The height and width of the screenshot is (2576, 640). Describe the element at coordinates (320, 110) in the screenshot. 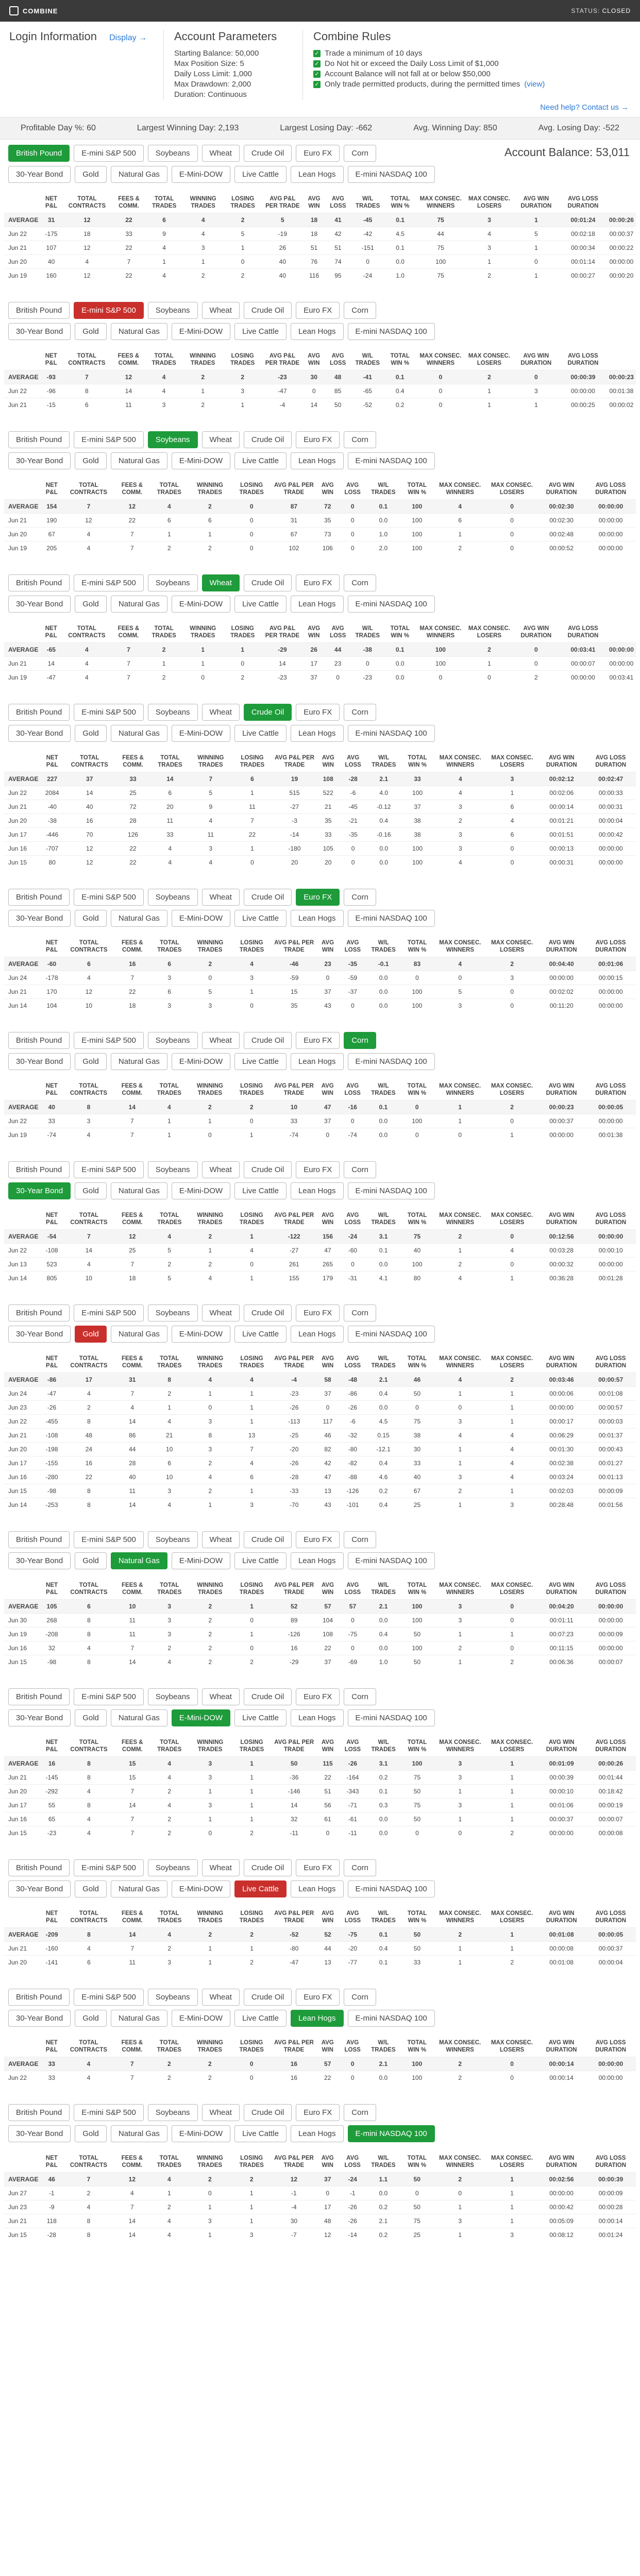

I see `help-link: Need help? Contact us →` at that location.